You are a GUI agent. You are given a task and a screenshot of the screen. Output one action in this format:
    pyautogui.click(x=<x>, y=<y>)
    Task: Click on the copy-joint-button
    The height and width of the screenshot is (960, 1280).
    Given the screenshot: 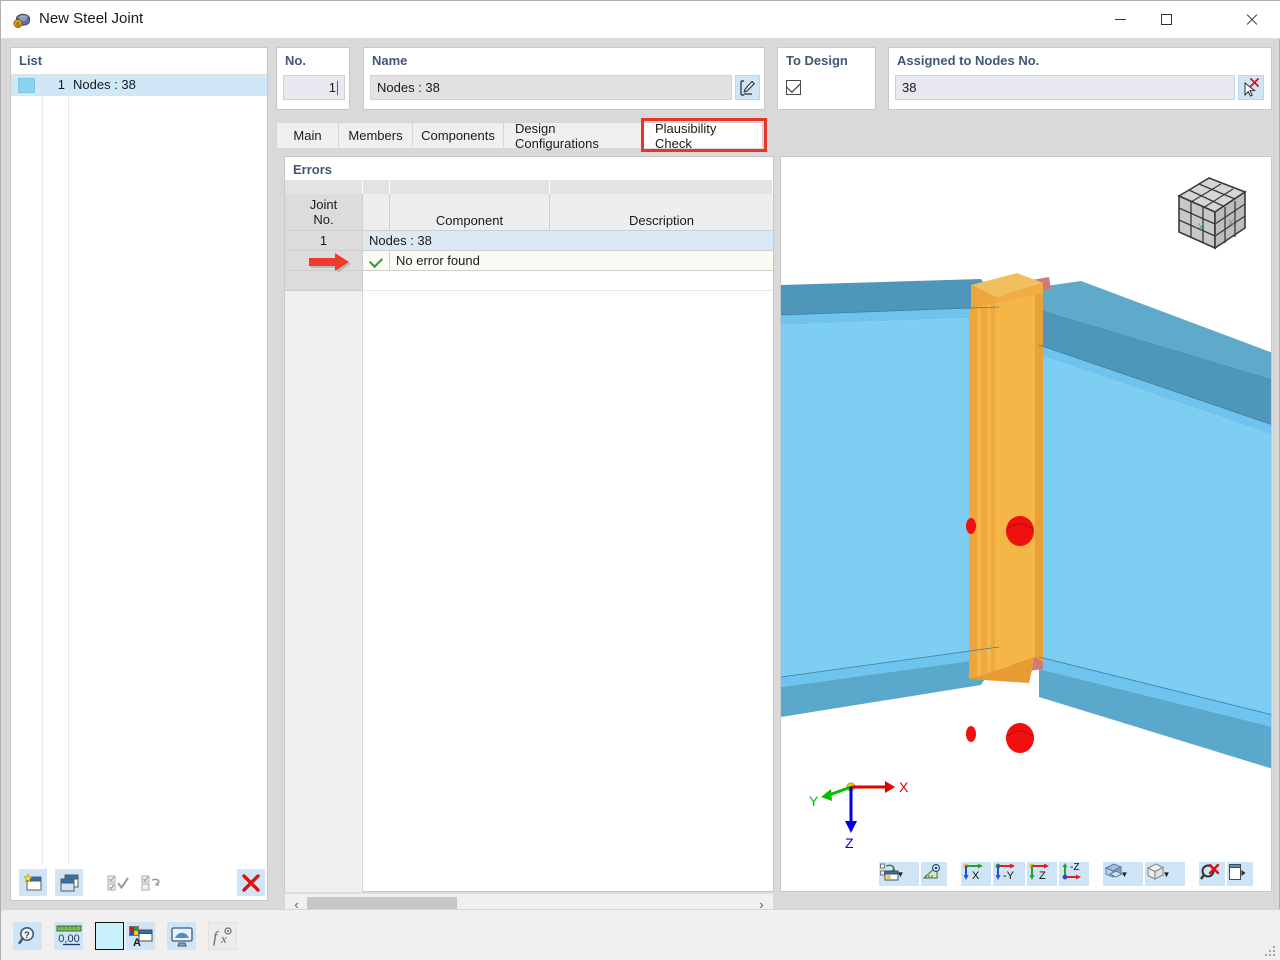 What is the action you would take?
    pyautogui.click(x=69, y=882)
    